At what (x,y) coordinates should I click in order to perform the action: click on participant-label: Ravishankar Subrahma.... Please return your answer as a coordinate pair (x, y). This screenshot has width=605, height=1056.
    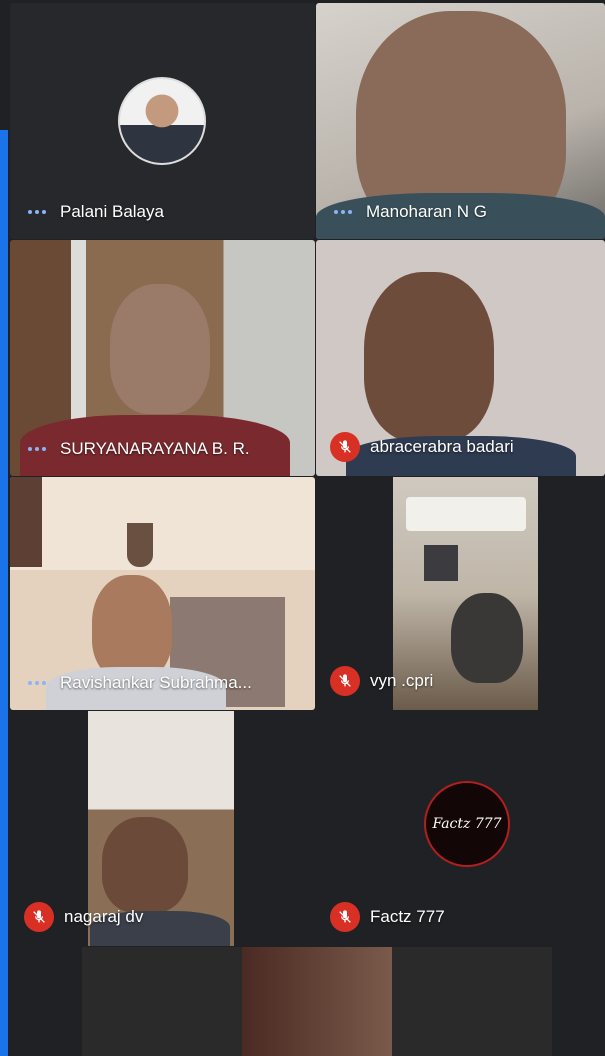
    Looking at the image, I should click on (138, 683).